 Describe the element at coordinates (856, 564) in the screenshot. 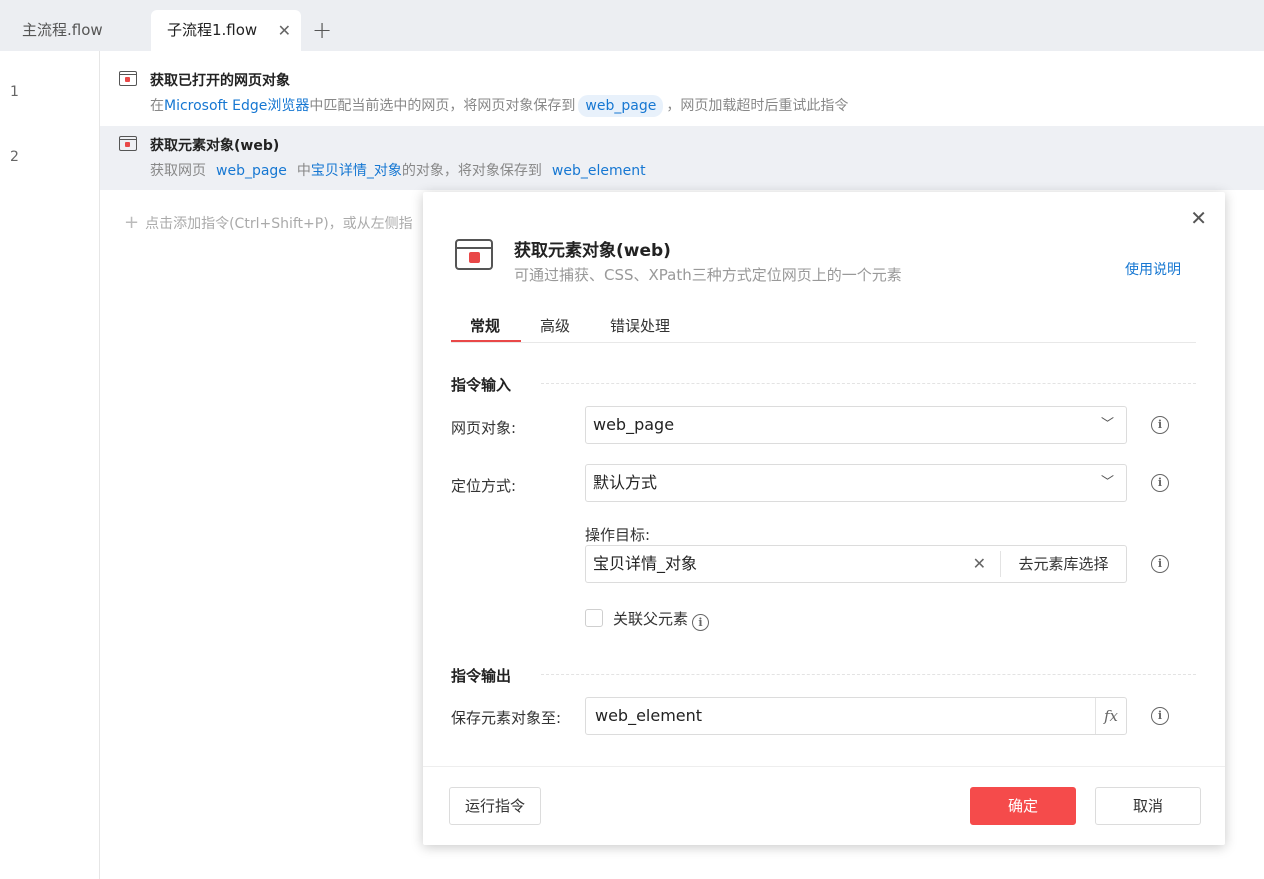

I see `target-field: 宝贝详情_对象 ✕ 去元素库选择` at that location.